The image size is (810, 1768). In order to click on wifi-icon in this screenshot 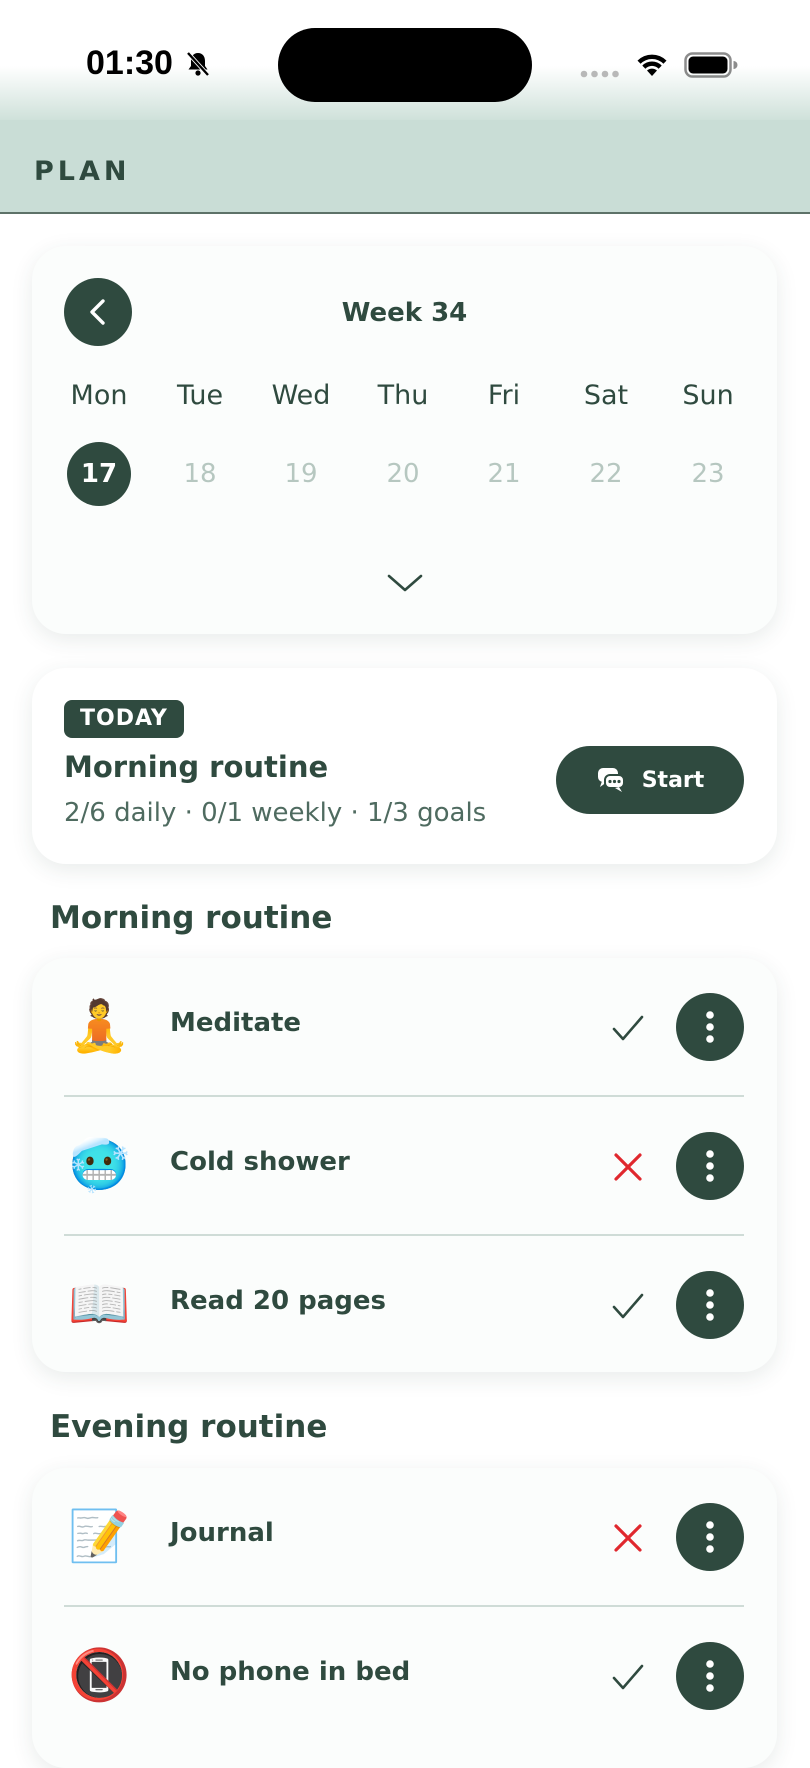, I will do `click(652, 65)`.